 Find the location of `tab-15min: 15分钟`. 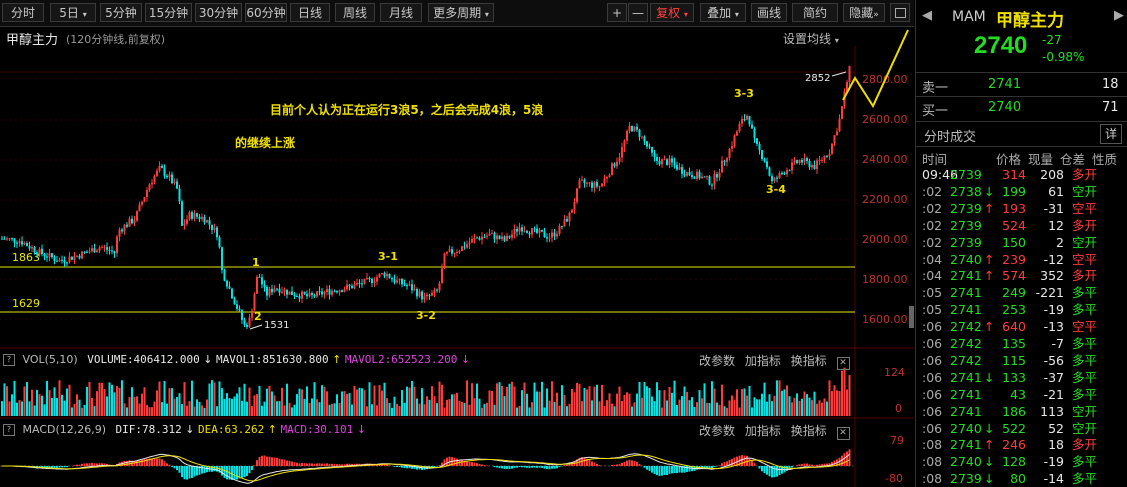

tab-15min: 15分钟 is located at coordinates (168, 12).